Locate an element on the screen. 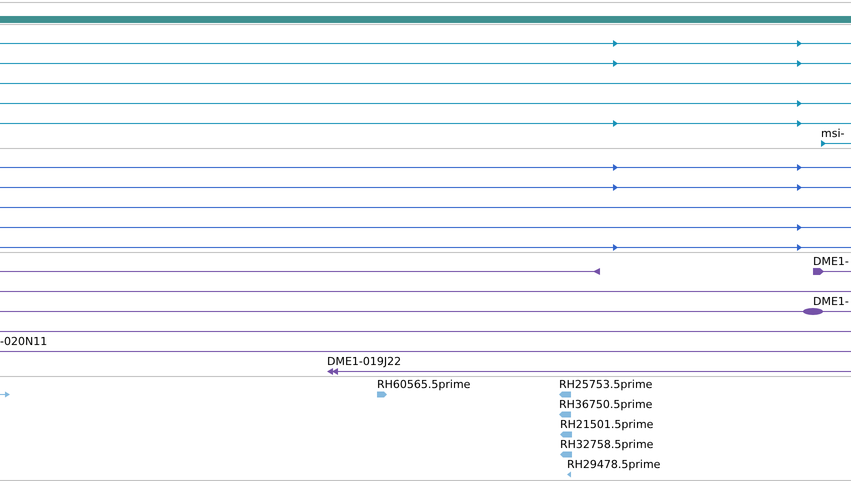 The height and width of the screenshot is (481, 851). feature-label: RH60565.5prime is located at coordinates (423, 384).